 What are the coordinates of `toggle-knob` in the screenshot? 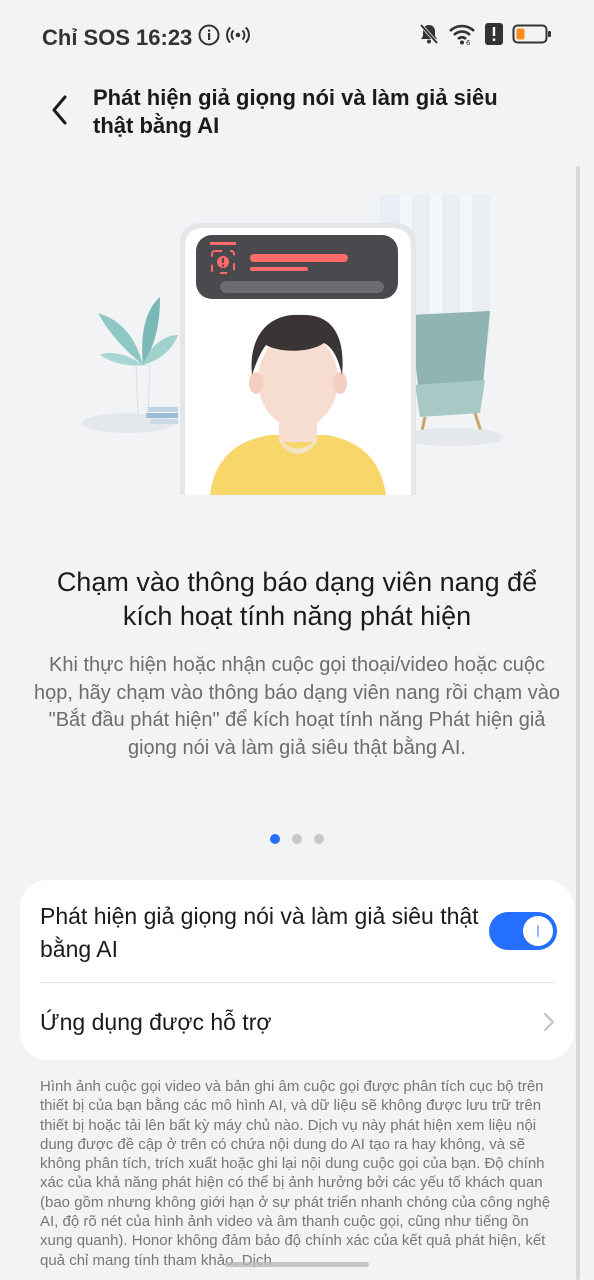 It's located at (538, 931).